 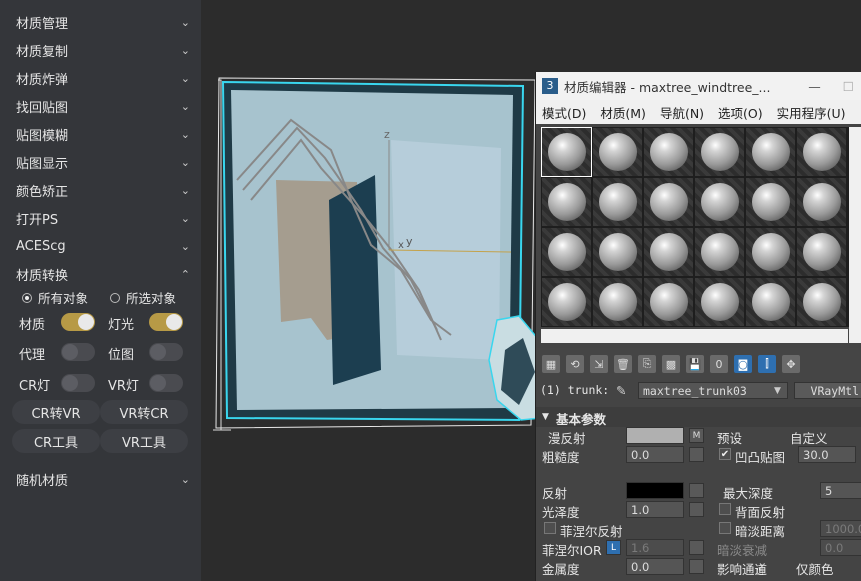 What do you see at coordinates (78, 383) in the screenshot?
I see `cr-light-toggle` at bounding box center [78, 383].